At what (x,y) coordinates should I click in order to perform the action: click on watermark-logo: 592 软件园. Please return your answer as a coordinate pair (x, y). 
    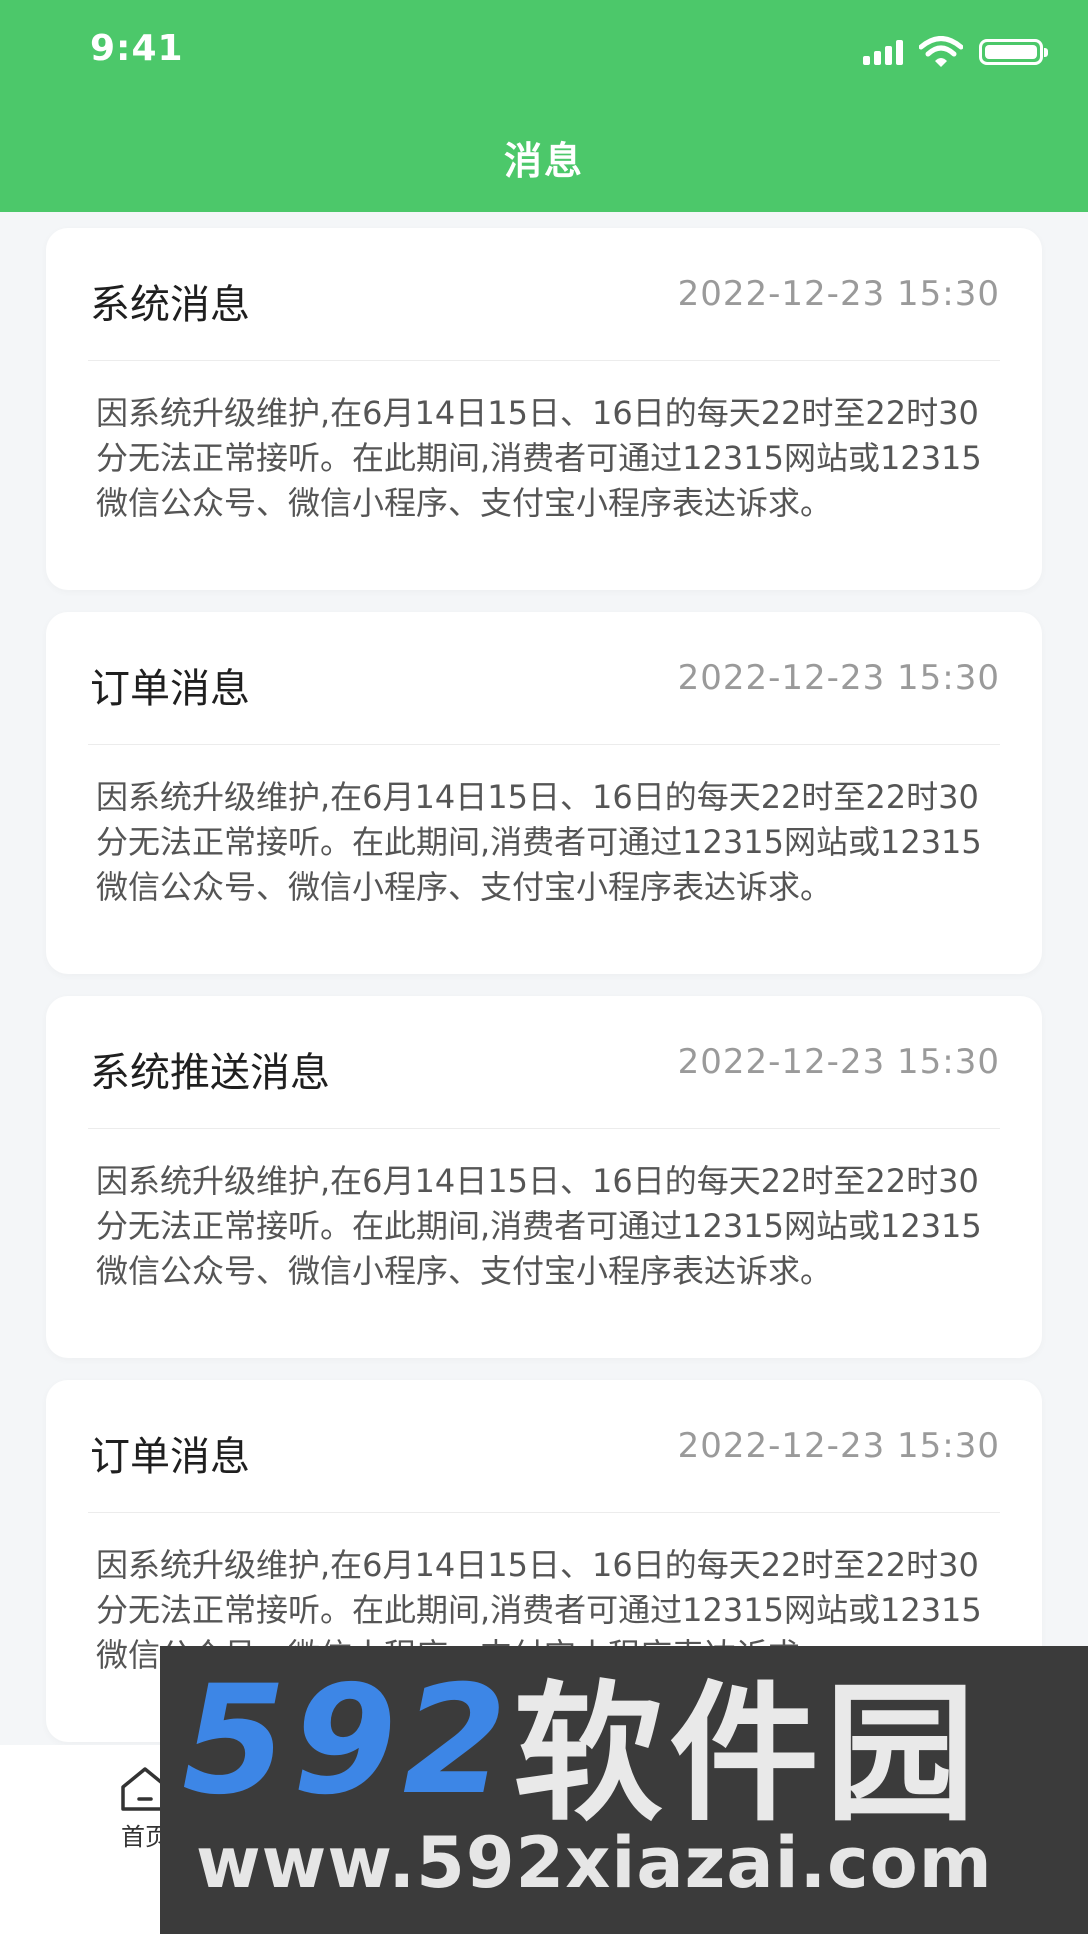
    Looking at the image, I should click on (632, 1748).